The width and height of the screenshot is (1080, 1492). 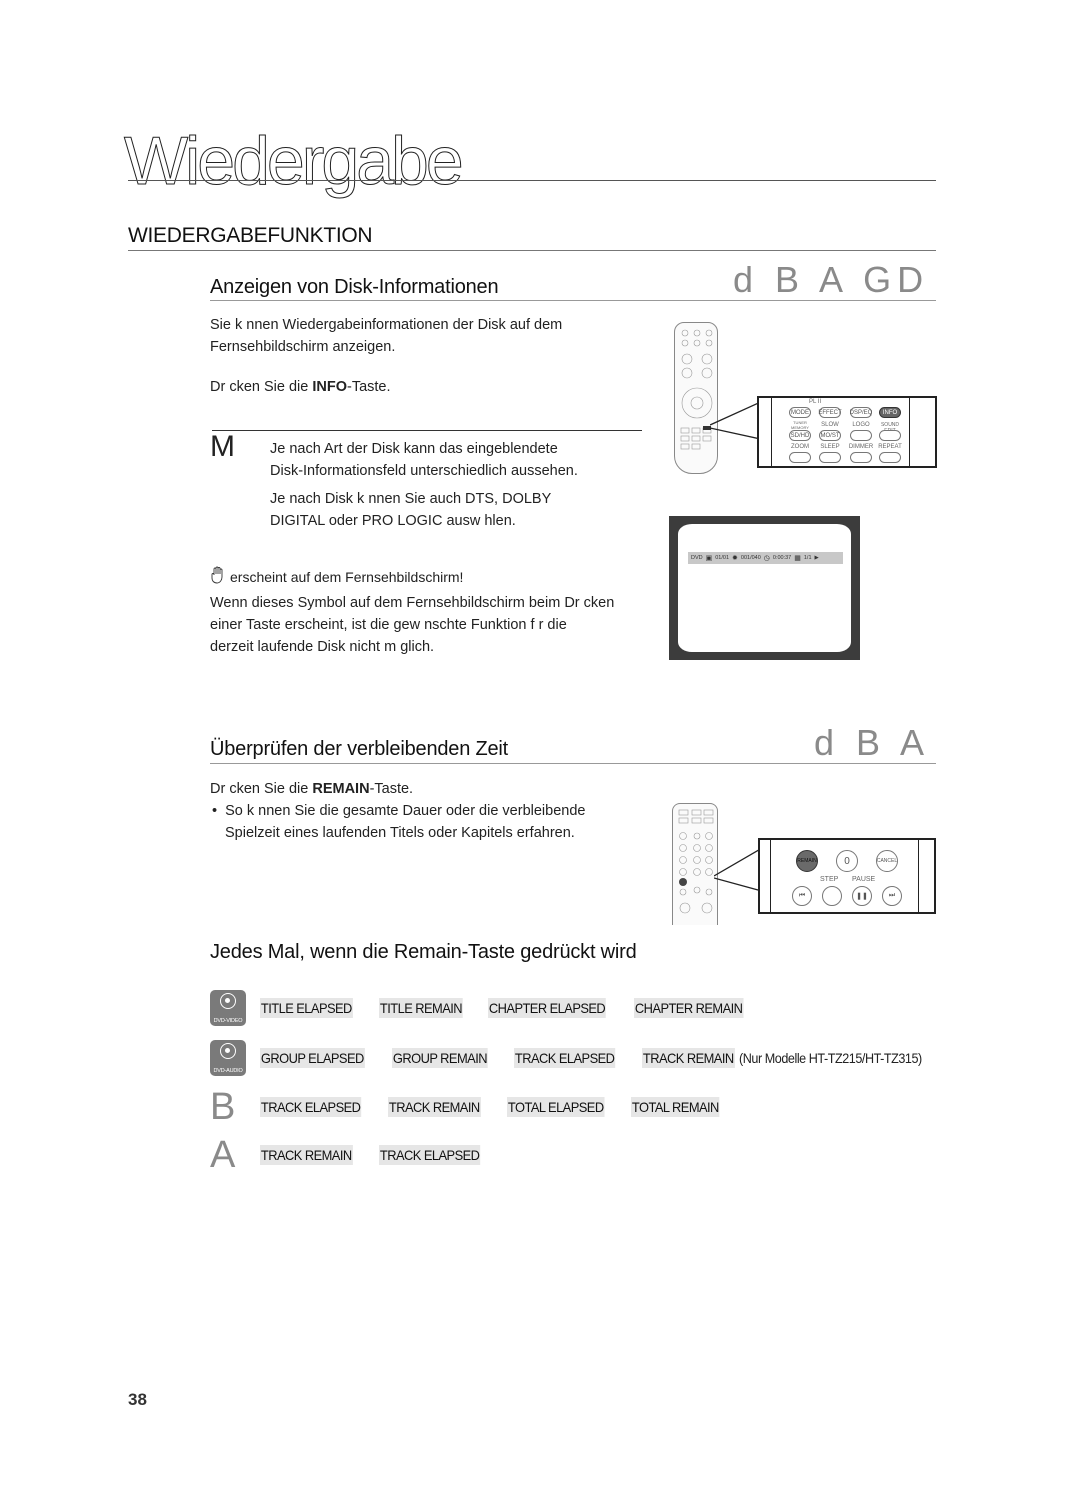 I want to click on section-title: WIEDERGABEFUNKTION, so click(x=250, y=235).